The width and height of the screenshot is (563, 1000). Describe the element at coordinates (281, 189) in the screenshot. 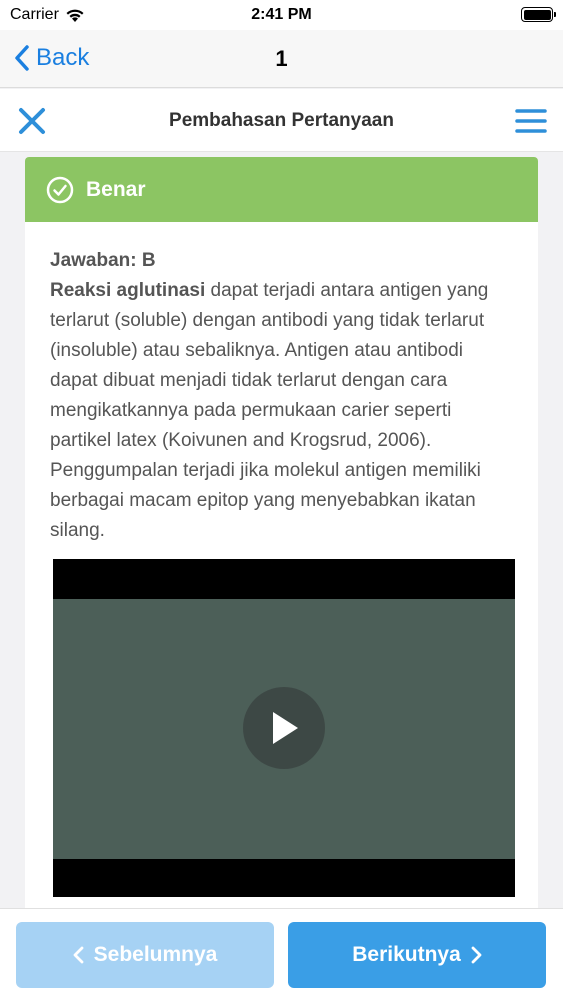

I see `result-banner: Benar` at that location.